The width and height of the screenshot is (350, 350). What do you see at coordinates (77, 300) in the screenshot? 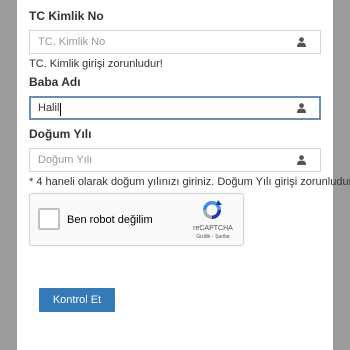
I see `submit-button: Kontrol Et` at bounding box center [77, 300].